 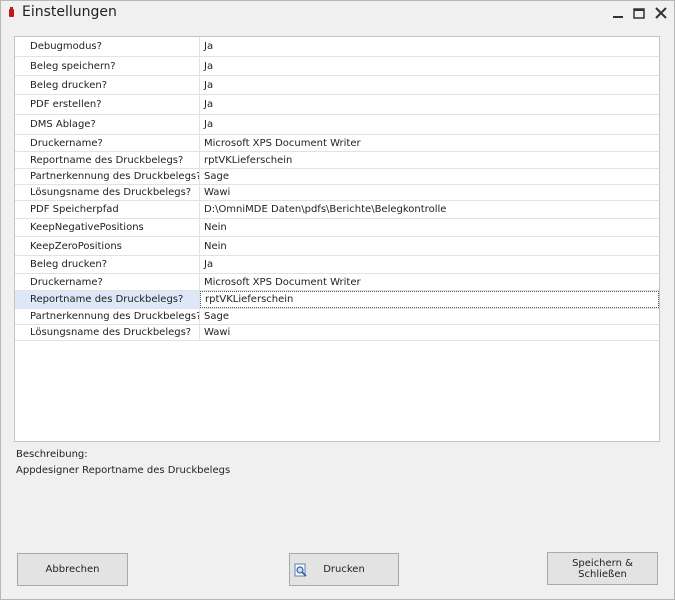 What do you see at coordinates (337, 13) in the screenshot?
I see `title-bar: Einstellungen` at bounding box center [337, 13].